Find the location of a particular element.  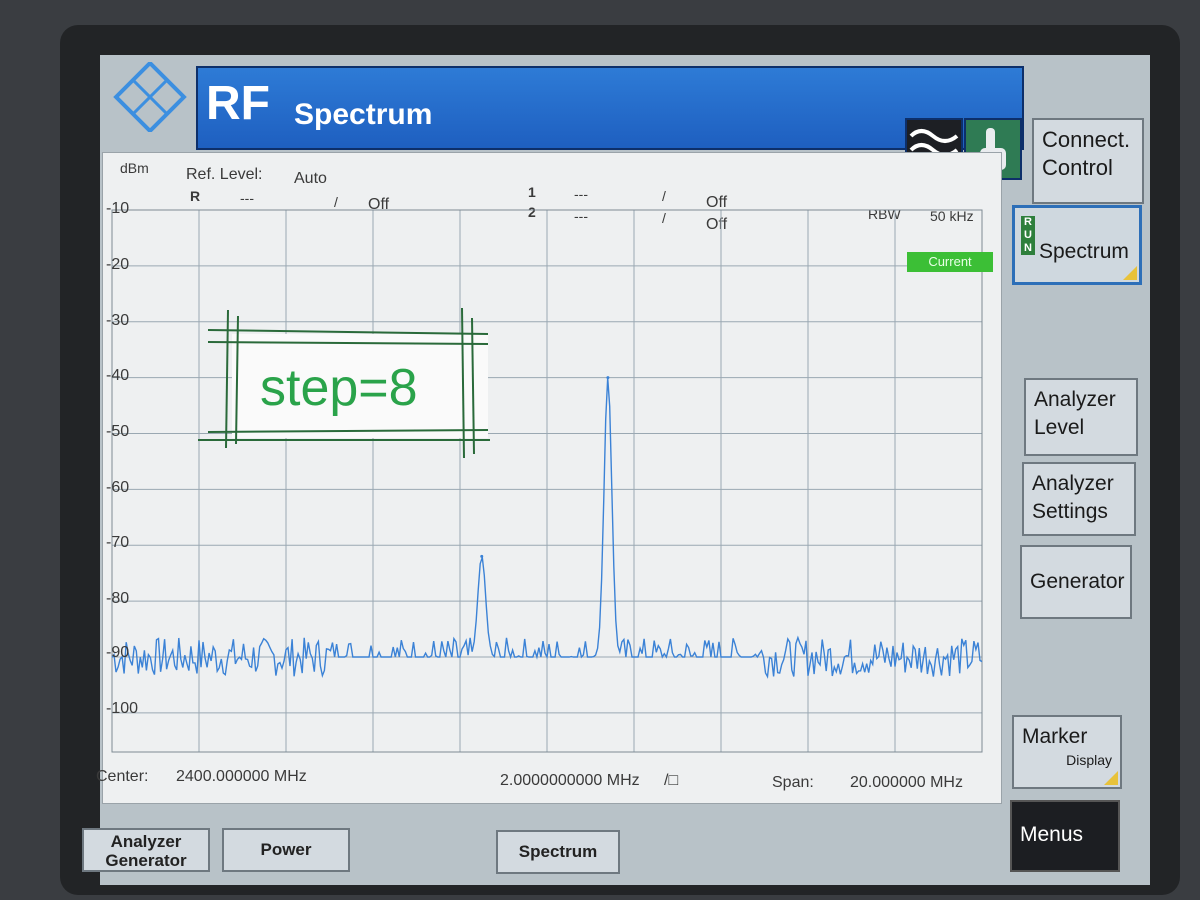

center-value: 2400.000000 MHz is located at coordinates (241, 776).